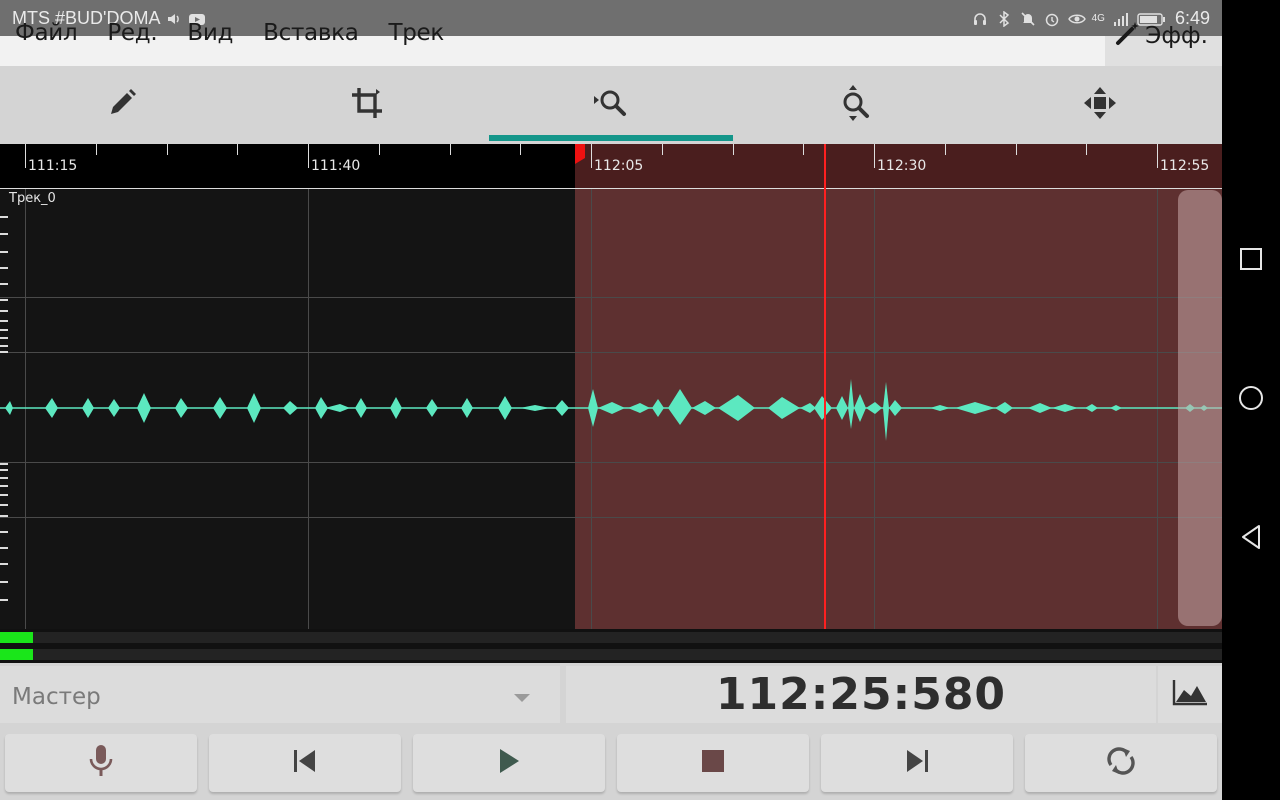 Image resolution: width=1280 pixels, height=800 pixels. I want to click on menu-effects-label: Эфф., so click(1176, 36).